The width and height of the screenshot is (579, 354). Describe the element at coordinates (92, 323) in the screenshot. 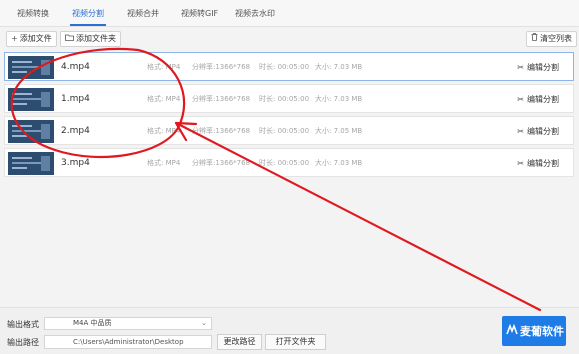

I see `output-format-value: M4A 中品质` at that location.